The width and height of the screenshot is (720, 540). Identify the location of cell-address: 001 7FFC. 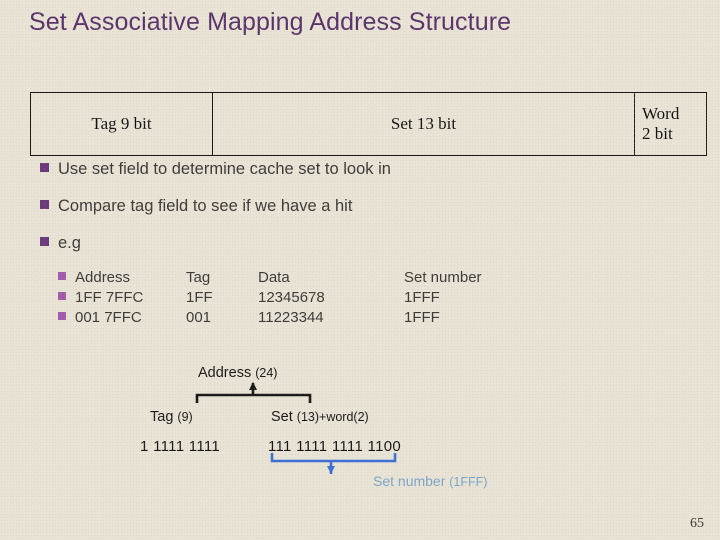
(108, 317).